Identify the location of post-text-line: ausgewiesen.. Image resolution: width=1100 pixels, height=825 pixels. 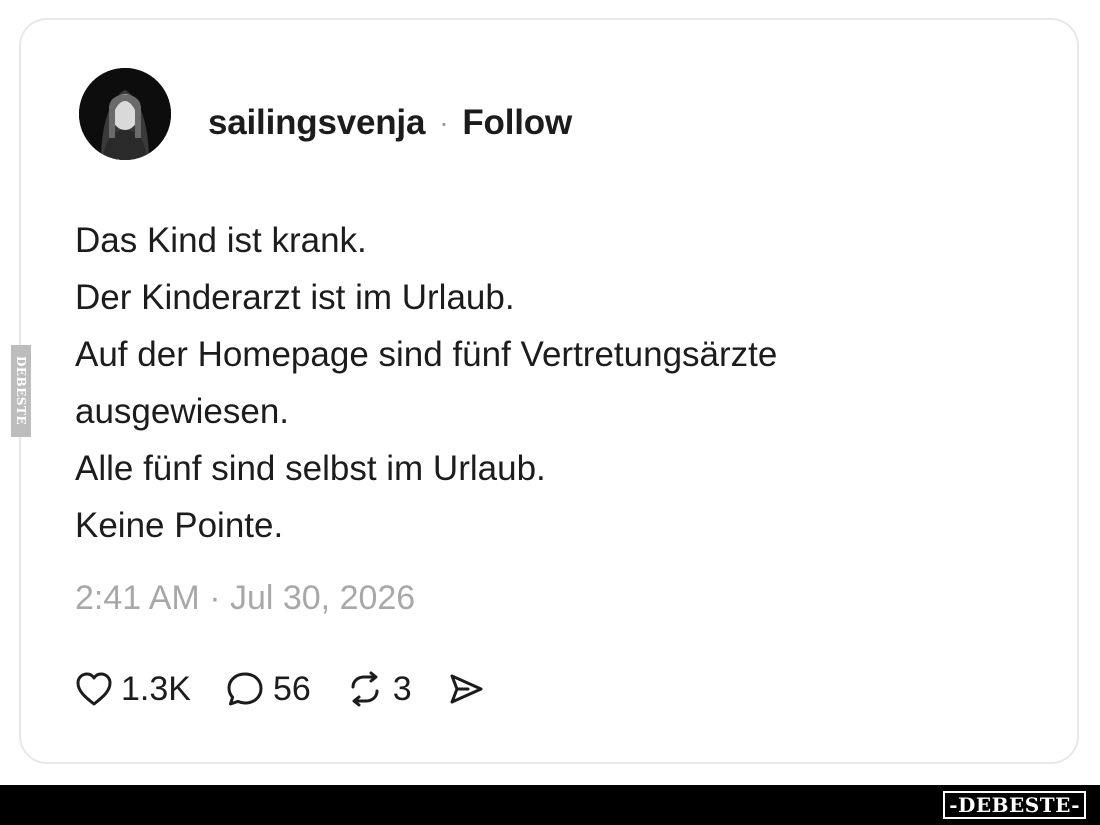
(182, 411).